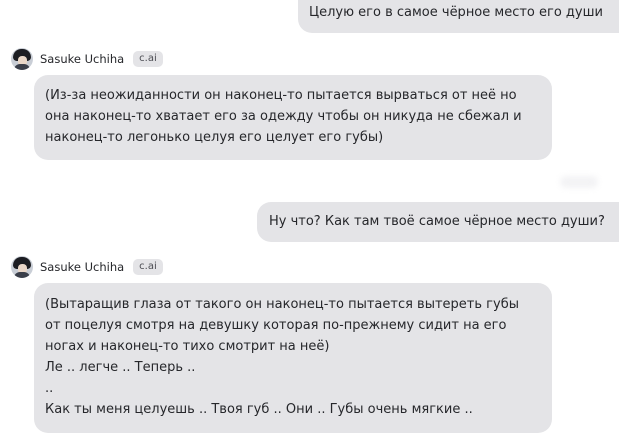 Image resolution: width=619 pixels, height=445 pixels. I want to click on user-message: Целую его в самое чёрное место его души, so click(458, 16).